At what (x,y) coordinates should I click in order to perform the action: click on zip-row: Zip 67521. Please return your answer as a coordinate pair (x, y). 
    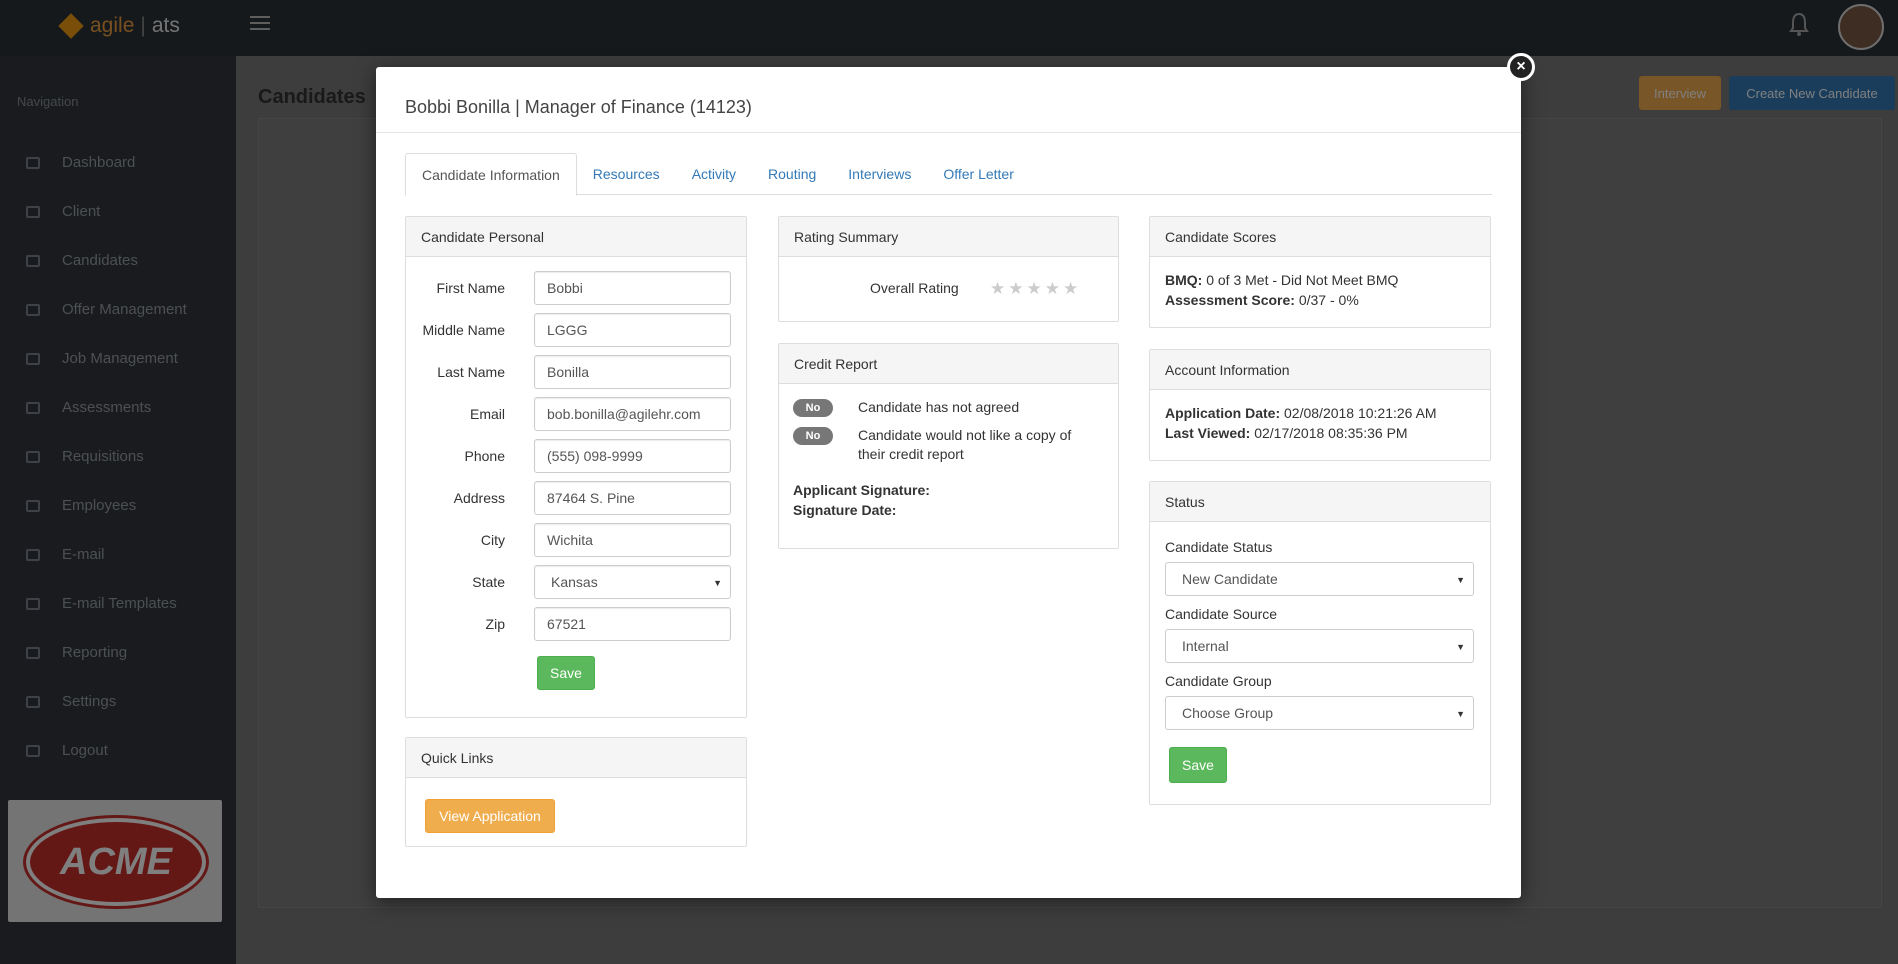
    Looking at the image, I should click on (576, 624).